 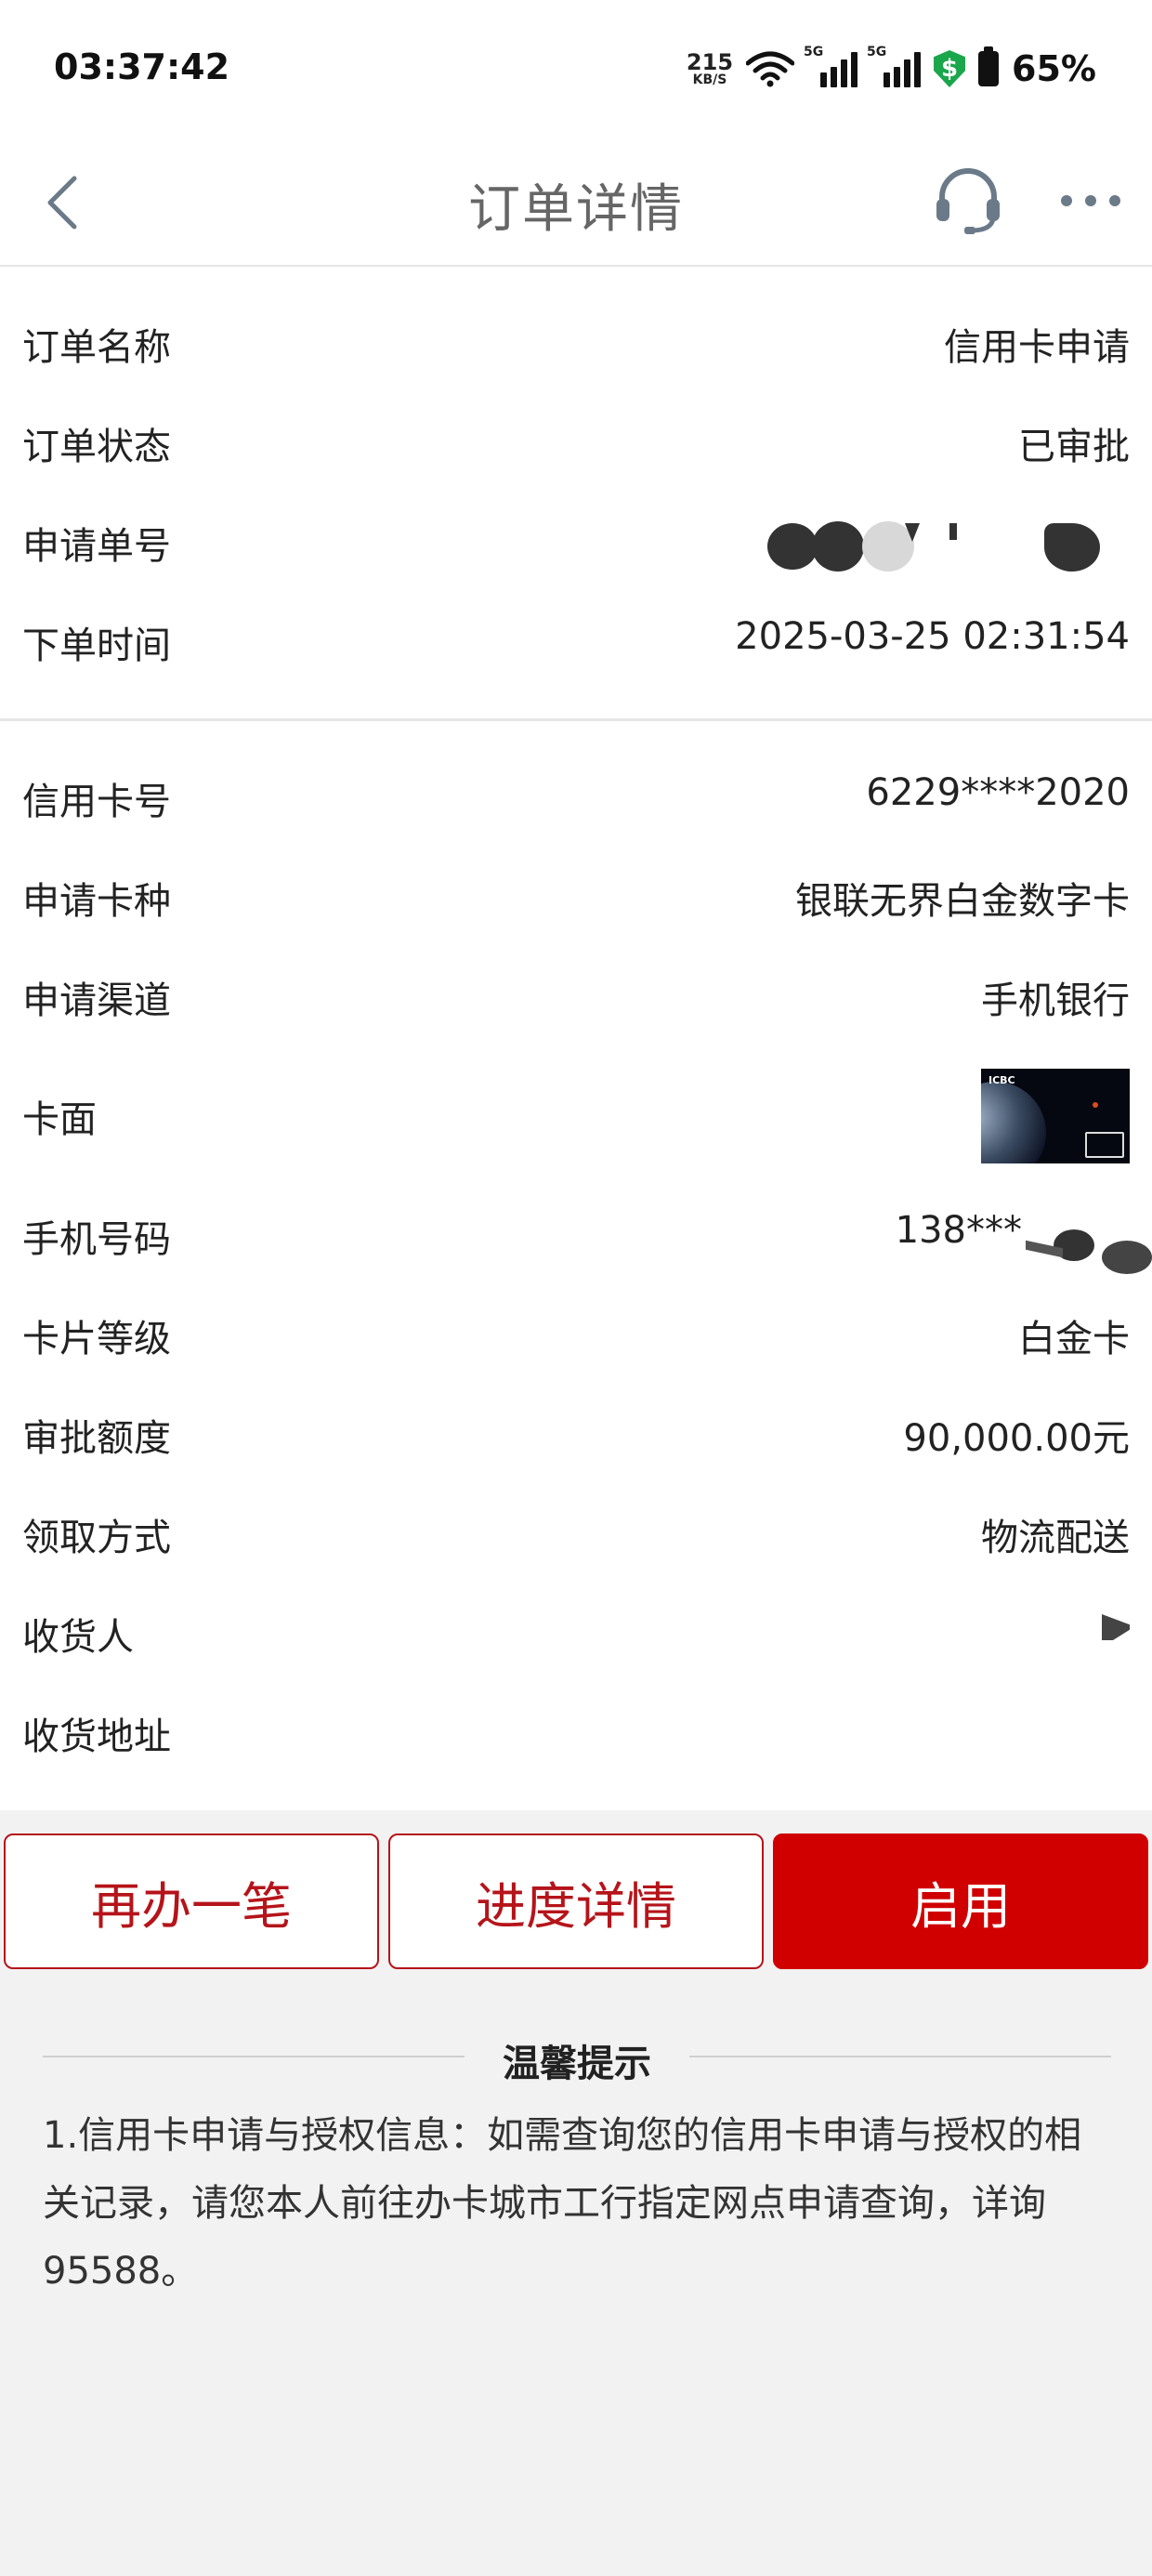 What do you see at coordinates (831, 66) in the screenshot?
I see `signal-5g-icon: 5G` at bounding box center [831, 66].